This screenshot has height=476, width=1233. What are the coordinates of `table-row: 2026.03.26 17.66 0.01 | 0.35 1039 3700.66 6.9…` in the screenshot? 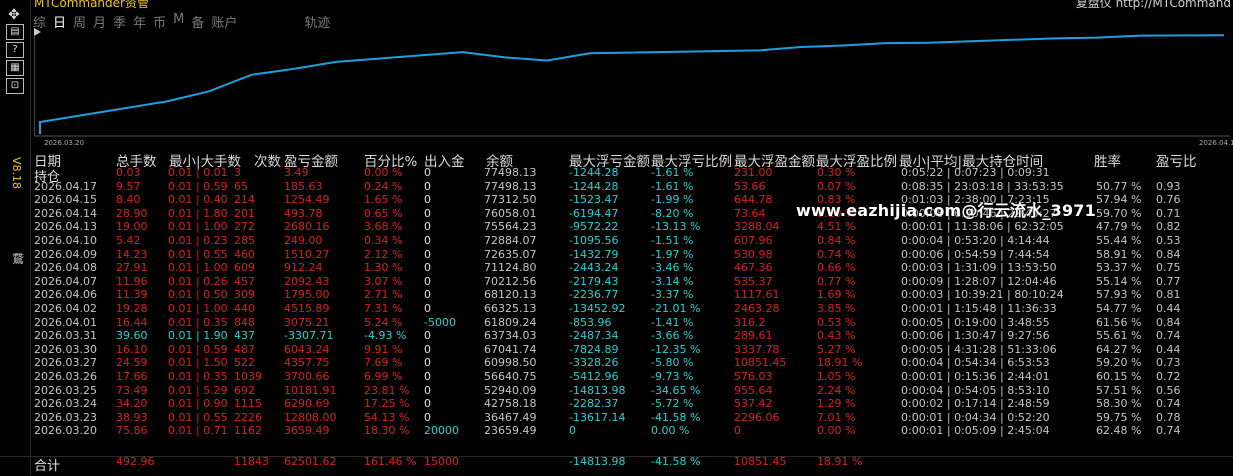 It's located at (632, 377).